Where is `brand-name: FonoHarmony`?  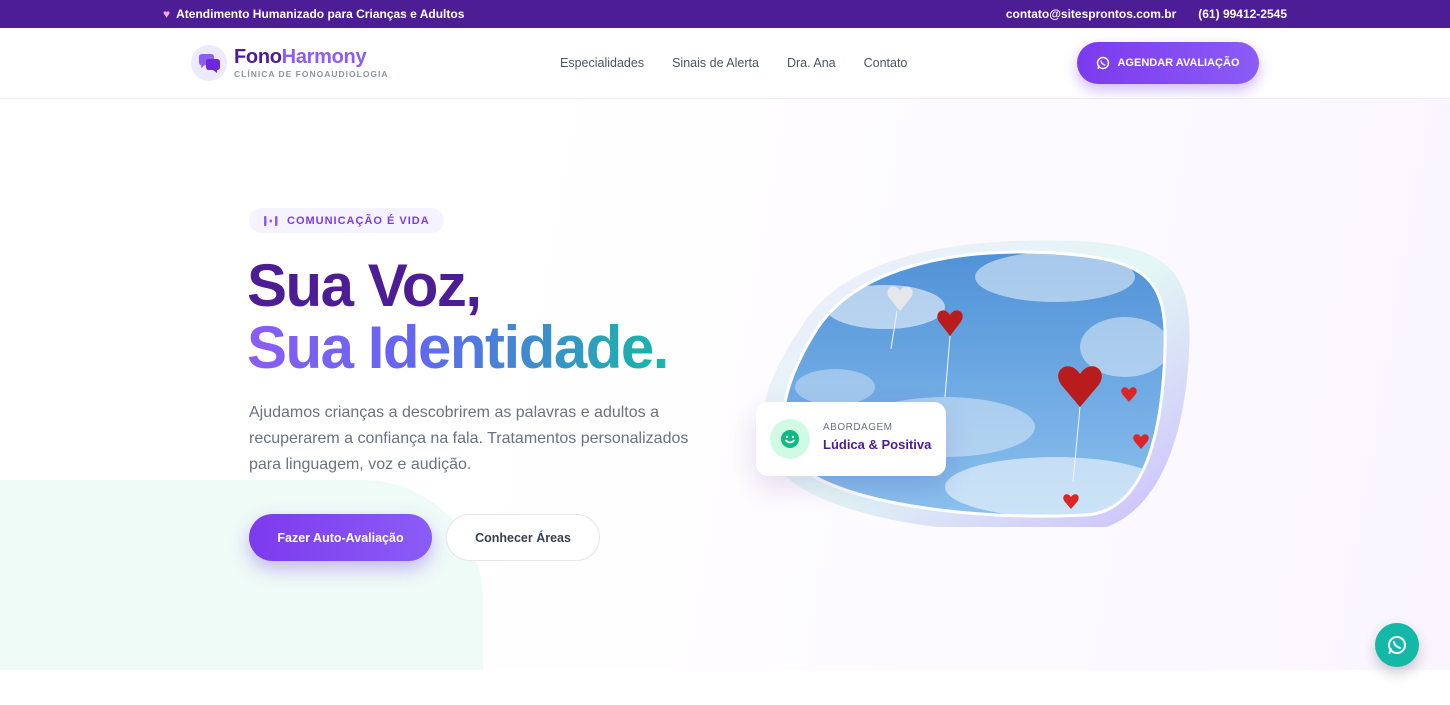 brand-name: FonoHarmony is located at coordinates (300, 57).